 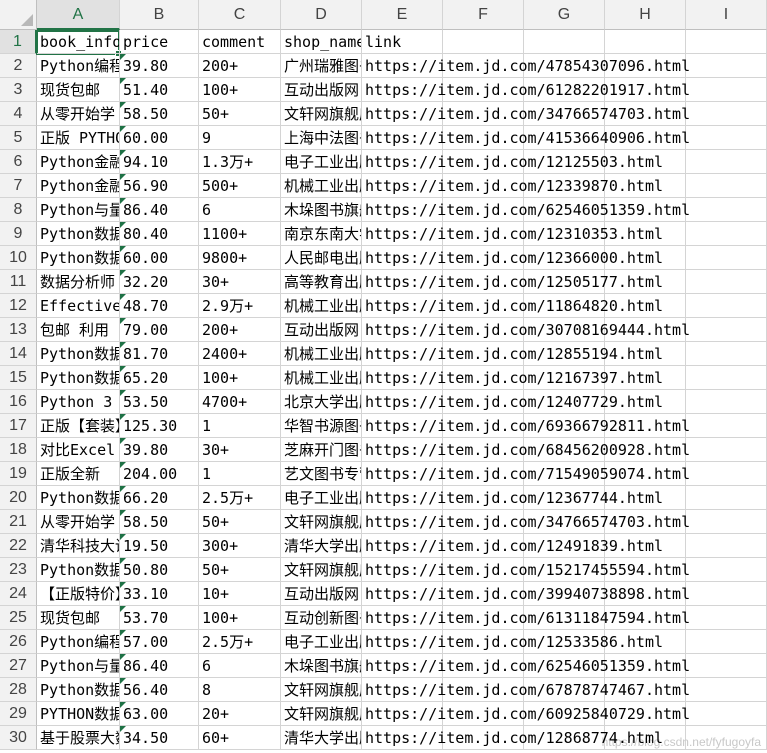 What do you see at coordinates (159, 162) in the screenshot?
I see `cell-price: 94.10` at bounding box center [159, 162].